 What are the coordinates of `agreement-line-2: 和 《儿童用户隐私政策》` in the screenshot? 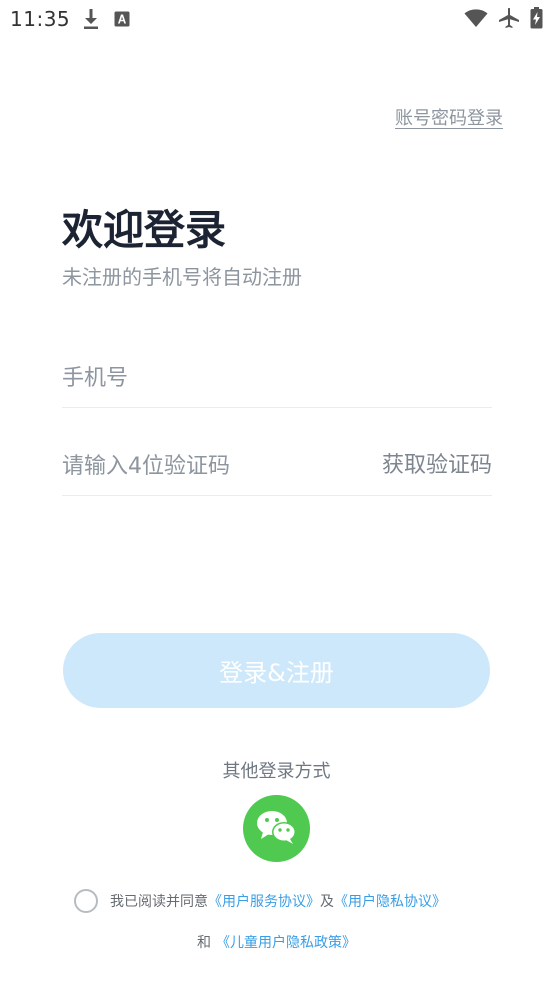 It's located at (276, 943).